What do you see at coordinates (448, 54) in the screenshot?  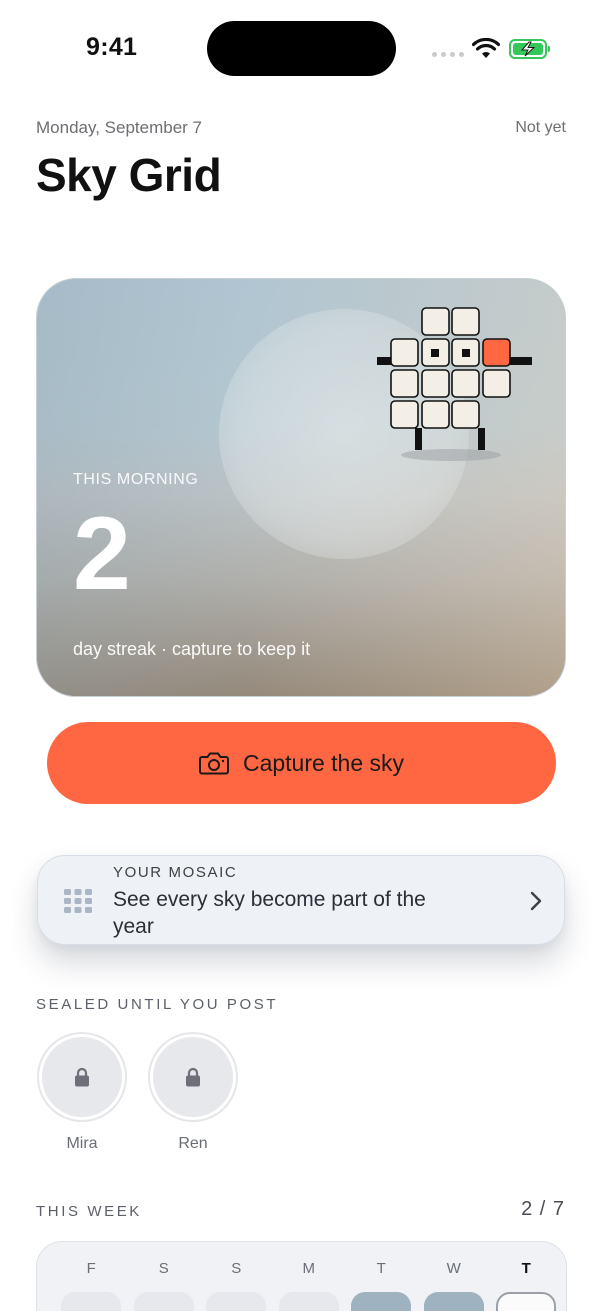 I see `cellular-signal-icon` at bounding box center [448, 54].